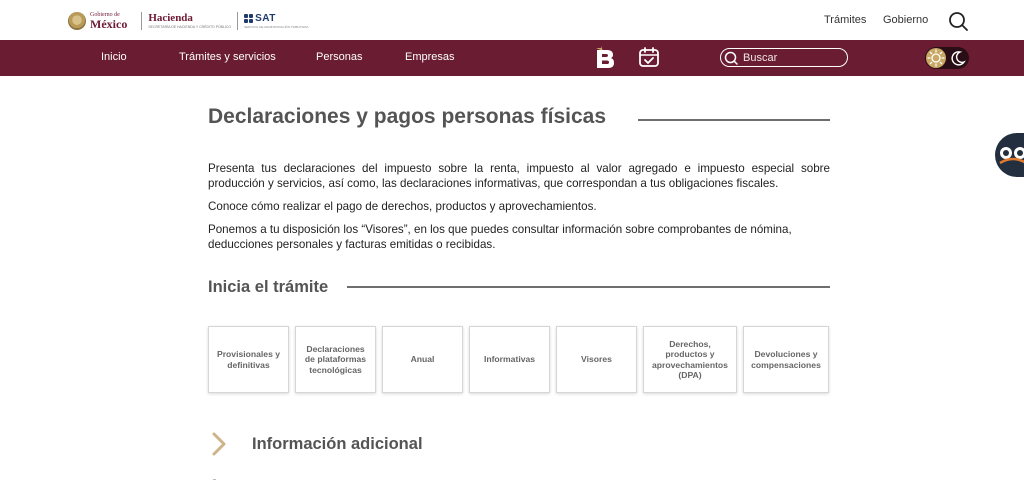 This screenshot has height=497, width=1024. What do you see at coordinates (265, 18) in the screenshot?
I see `logo-sat: SAT` at bounding box center [265, 18].